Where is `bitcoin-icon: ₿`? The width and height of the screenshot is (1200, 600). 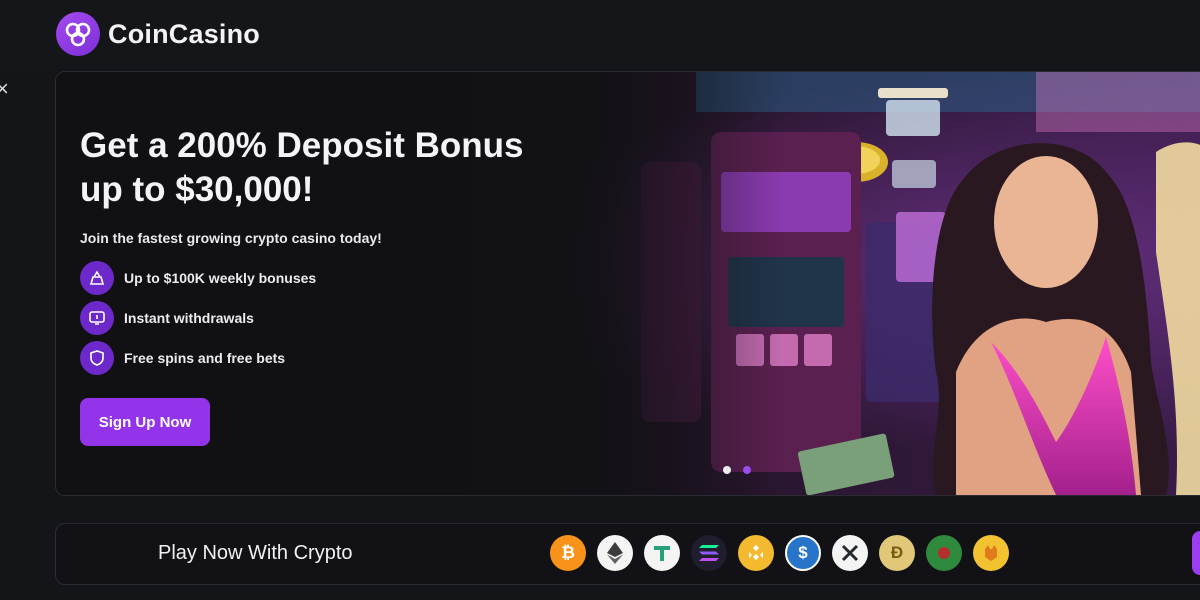 bitcoin-icon: ₿ is located at coordinates (568, 553).